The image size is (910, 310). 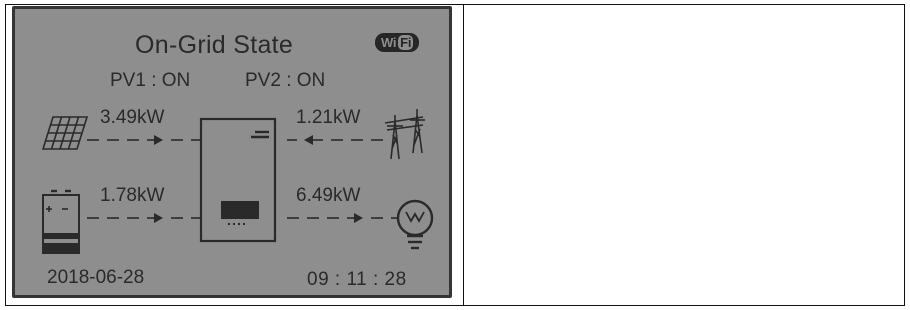 What do you see at coordinates (96, 277) in the screenshot?
I see `date-readout: 2018-06-28` at bounding box center [96, 277].